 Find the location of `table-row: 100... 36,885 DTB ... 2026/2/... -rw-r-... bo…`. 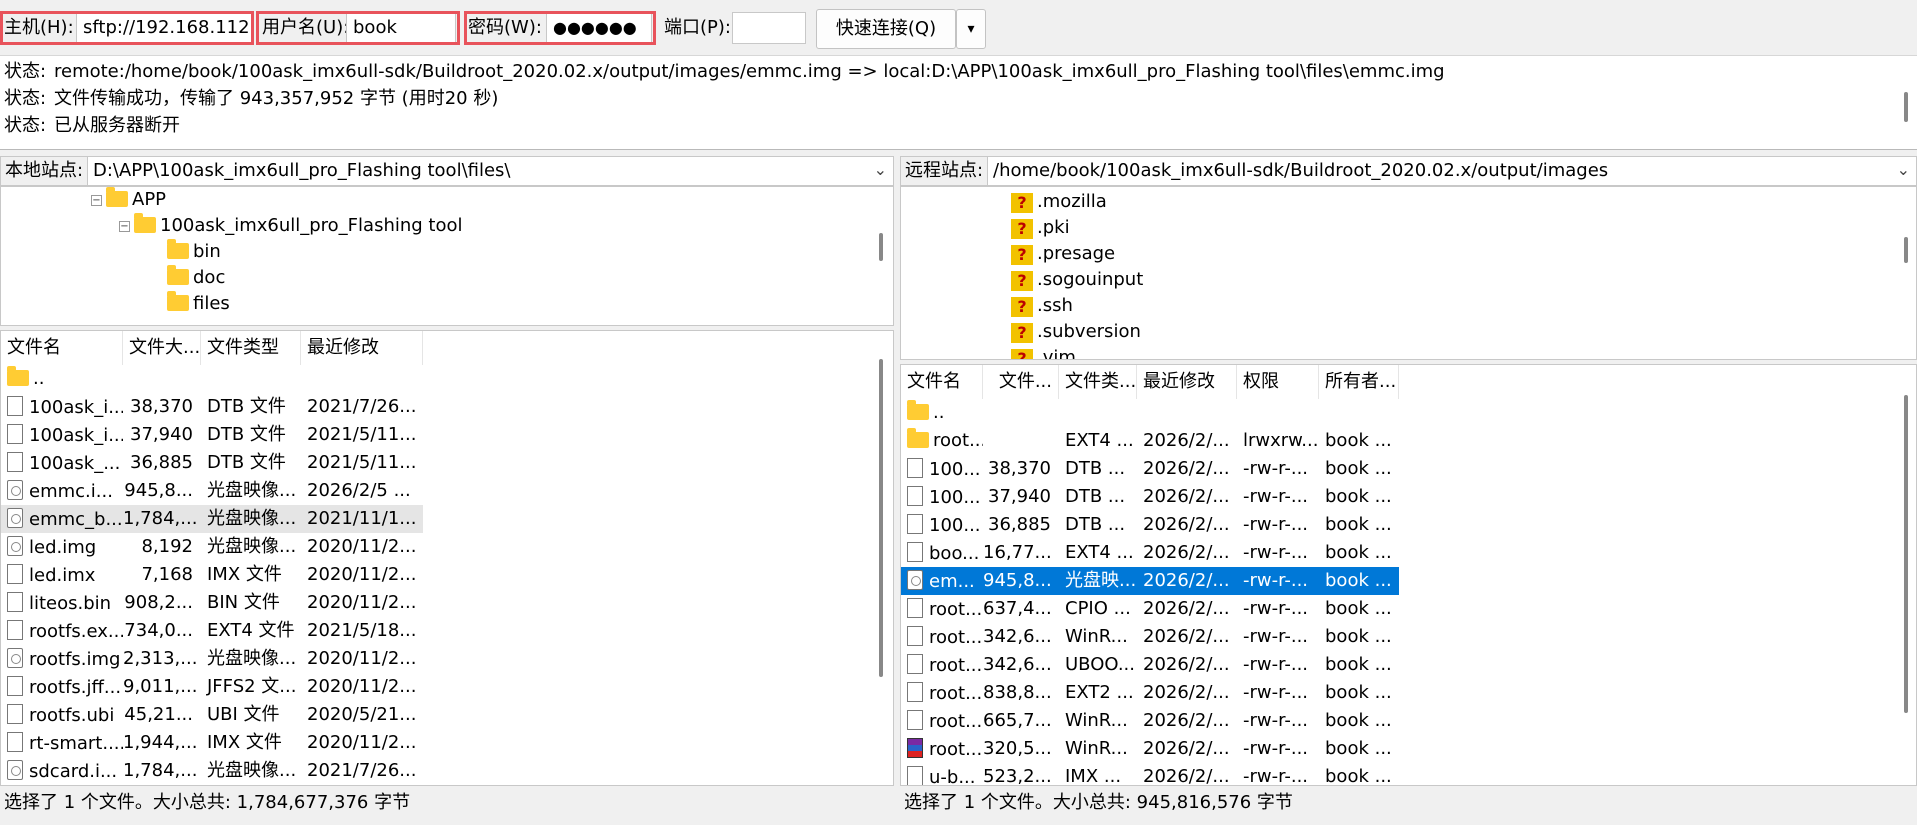

table-row: 100... 36,885 DTB ... 2026/2/... -rw-r-... bo… is located at coordinates (1150, 525).